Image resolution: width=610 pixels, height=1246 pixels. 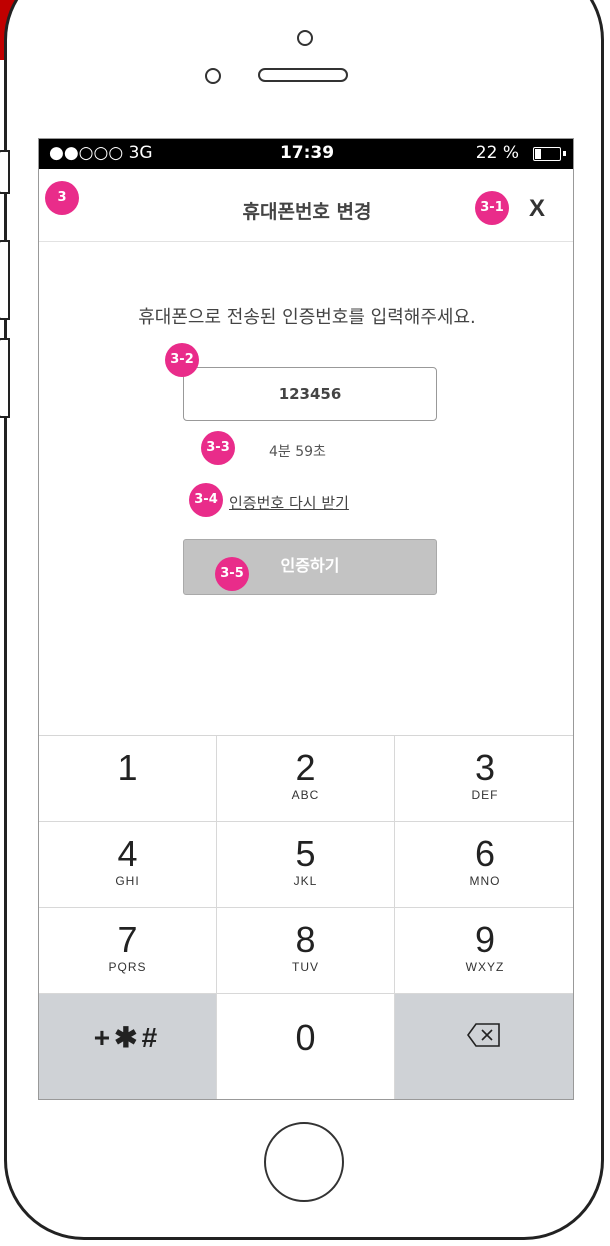 What do you see at coordinates (127, 967) in the screenshot?
I see `key-letters: PQRS` at bounding box center [127, 967].